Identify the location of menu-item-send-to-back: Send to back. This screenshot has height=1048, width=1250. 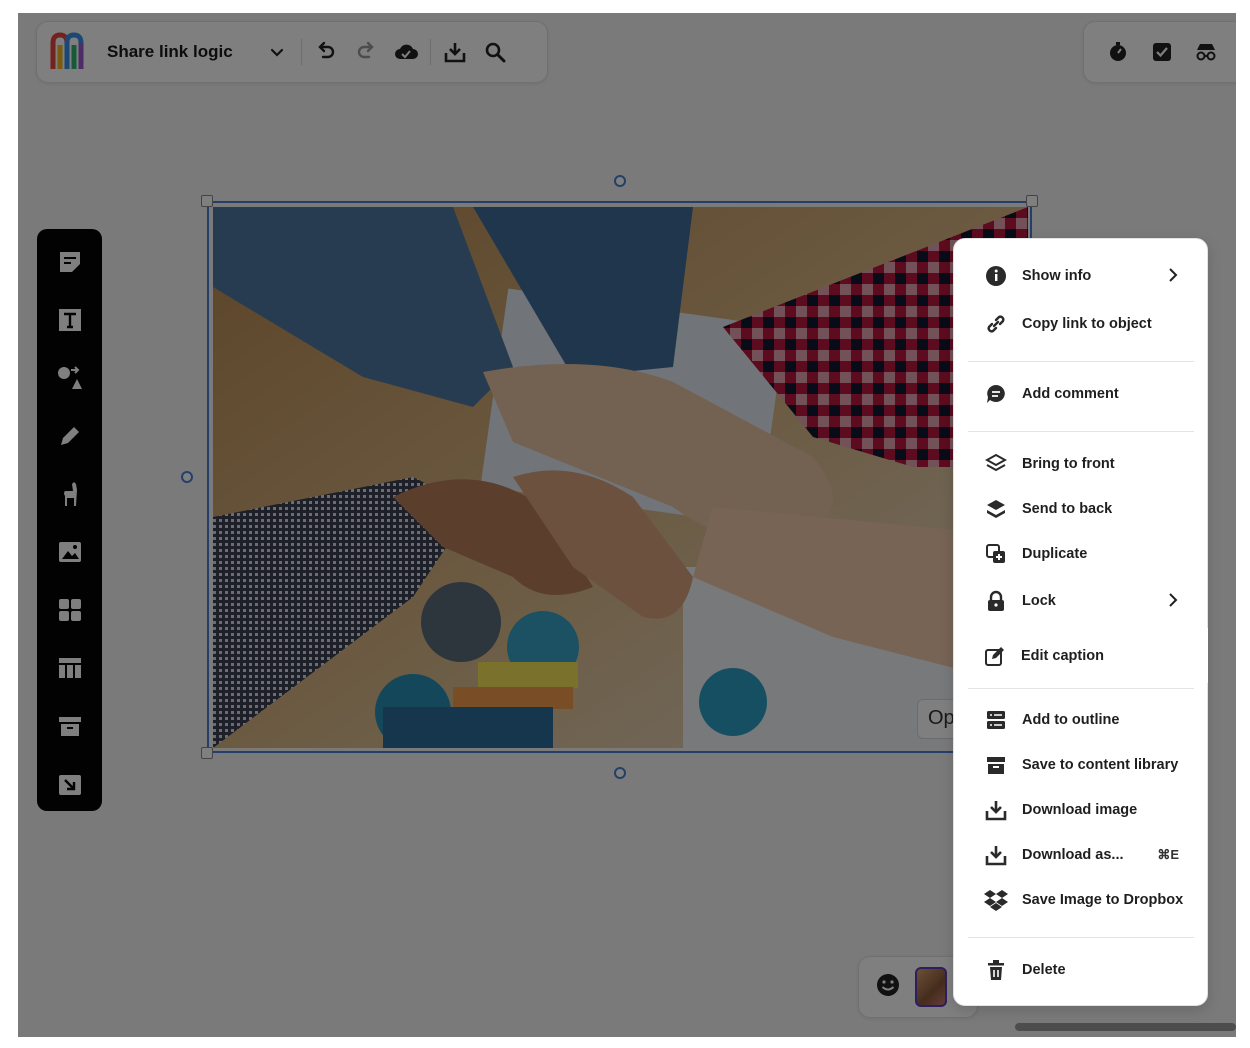
(1082, 509).